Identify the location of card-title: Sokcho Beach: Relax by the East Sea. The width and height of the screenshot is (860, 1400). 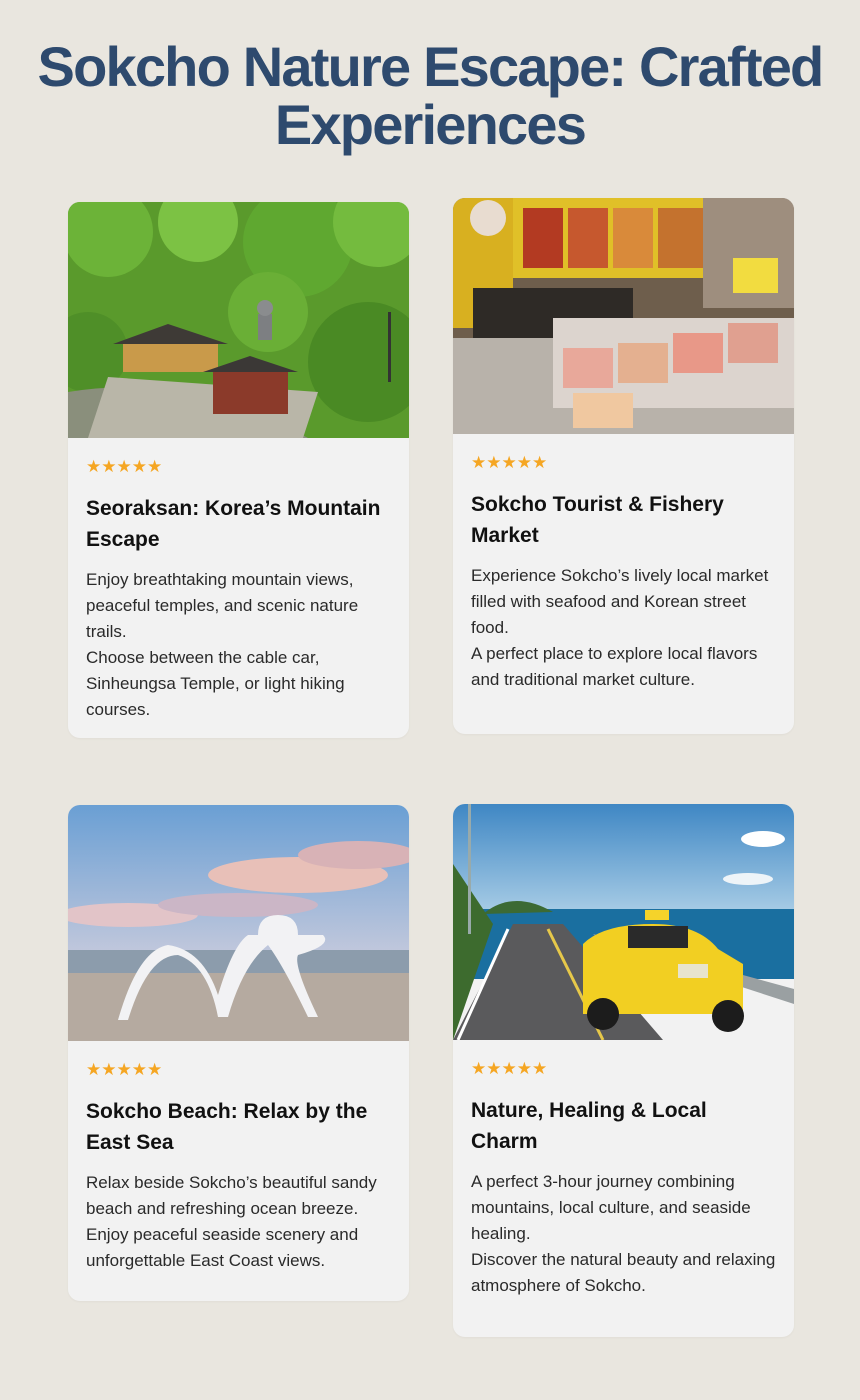
(227, 1127).